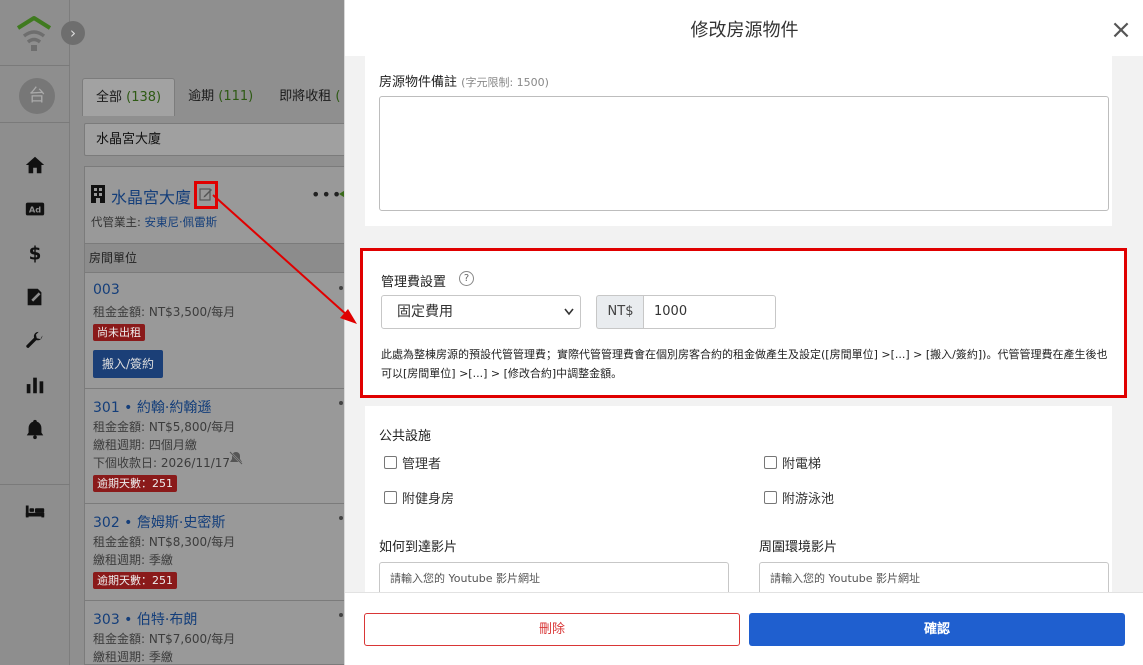 Image resolution: width=1143 pixels, height=665 pixels. Describe the element at coordinates (164, 542) in the screenshot. I see `unit-rent: 租金金額: NT$8,300/每月` at that location.